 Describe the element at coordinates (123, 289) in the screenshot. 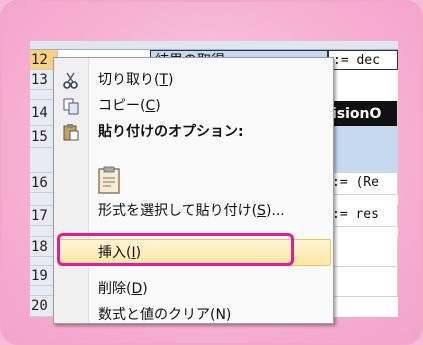

I see `menu-item-label: 削除(D)` at that location.